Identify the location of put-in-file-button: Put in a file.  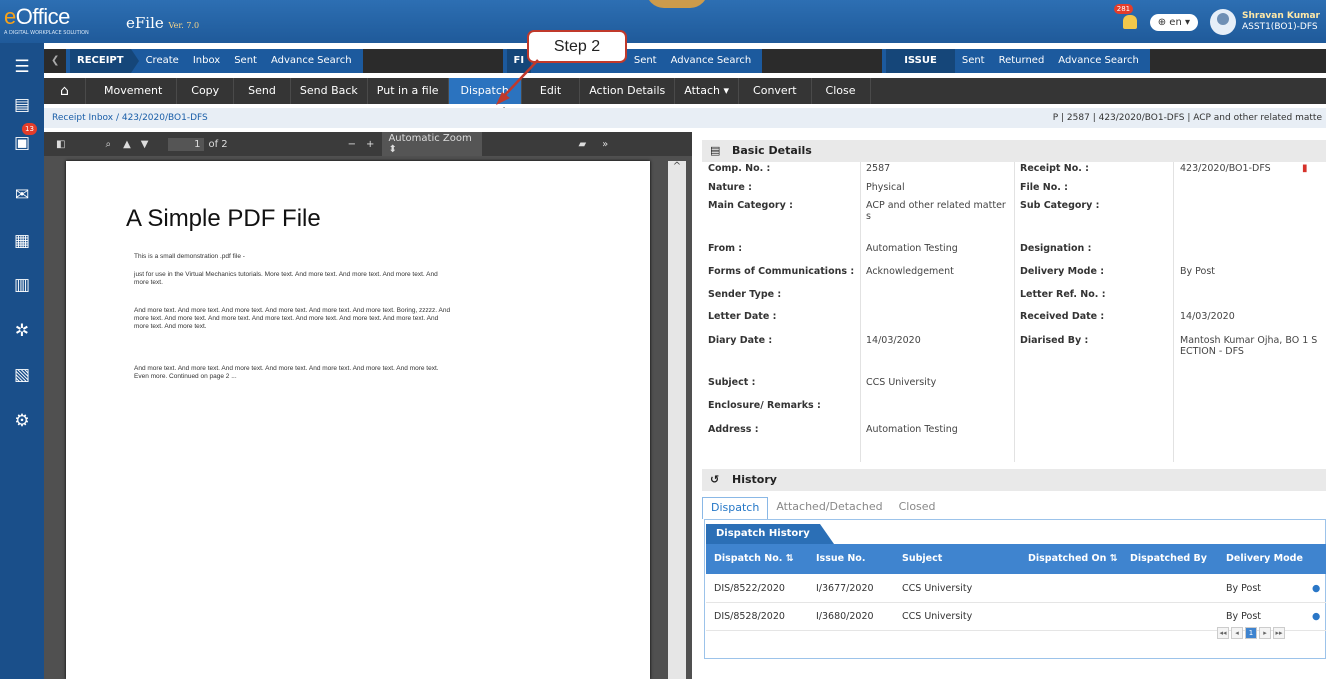
(408, 91).